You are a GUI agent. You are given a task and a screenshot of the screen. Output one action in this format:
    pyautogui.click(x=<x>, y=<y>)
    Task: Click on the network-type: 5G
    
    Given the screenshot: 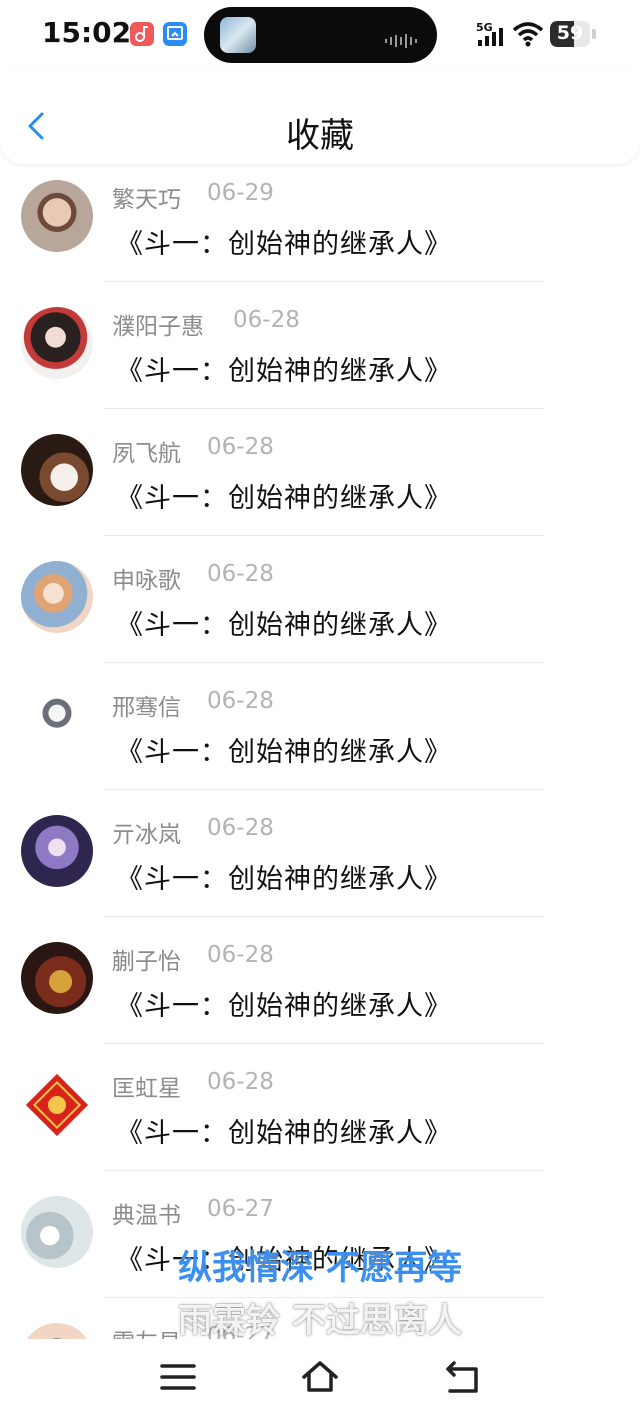 What is the action you would take?
    pyautogui.click(x=484, y=27)
    